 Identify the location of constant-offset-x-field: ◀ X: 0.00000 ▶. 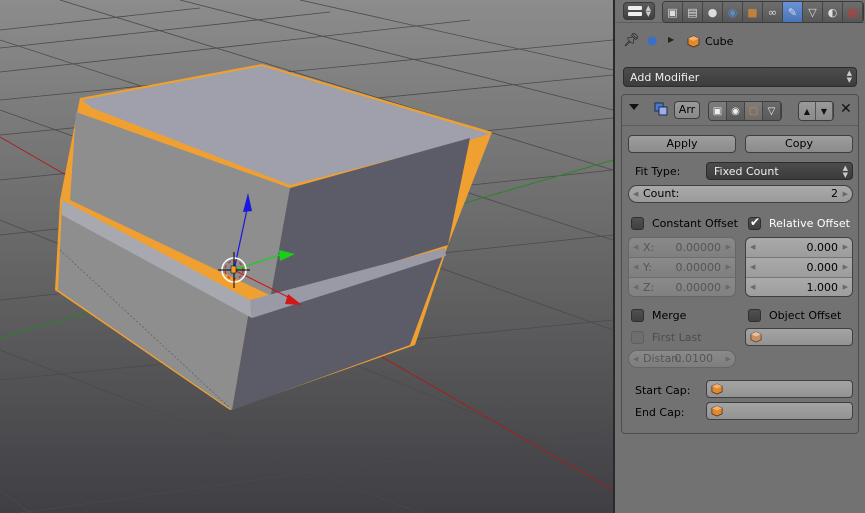
(682, 248).